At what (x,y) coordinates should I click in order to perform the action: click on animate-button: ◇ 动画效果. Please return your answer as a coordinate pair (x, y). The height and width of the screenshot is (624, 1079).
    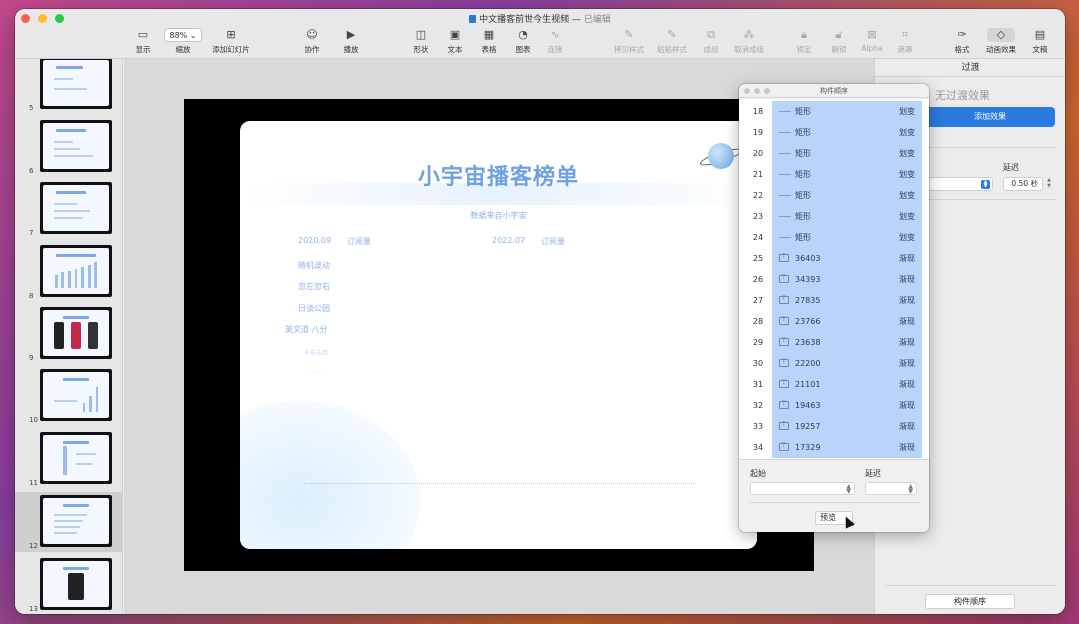
    Looking at the image, I should click on (1001, 41).